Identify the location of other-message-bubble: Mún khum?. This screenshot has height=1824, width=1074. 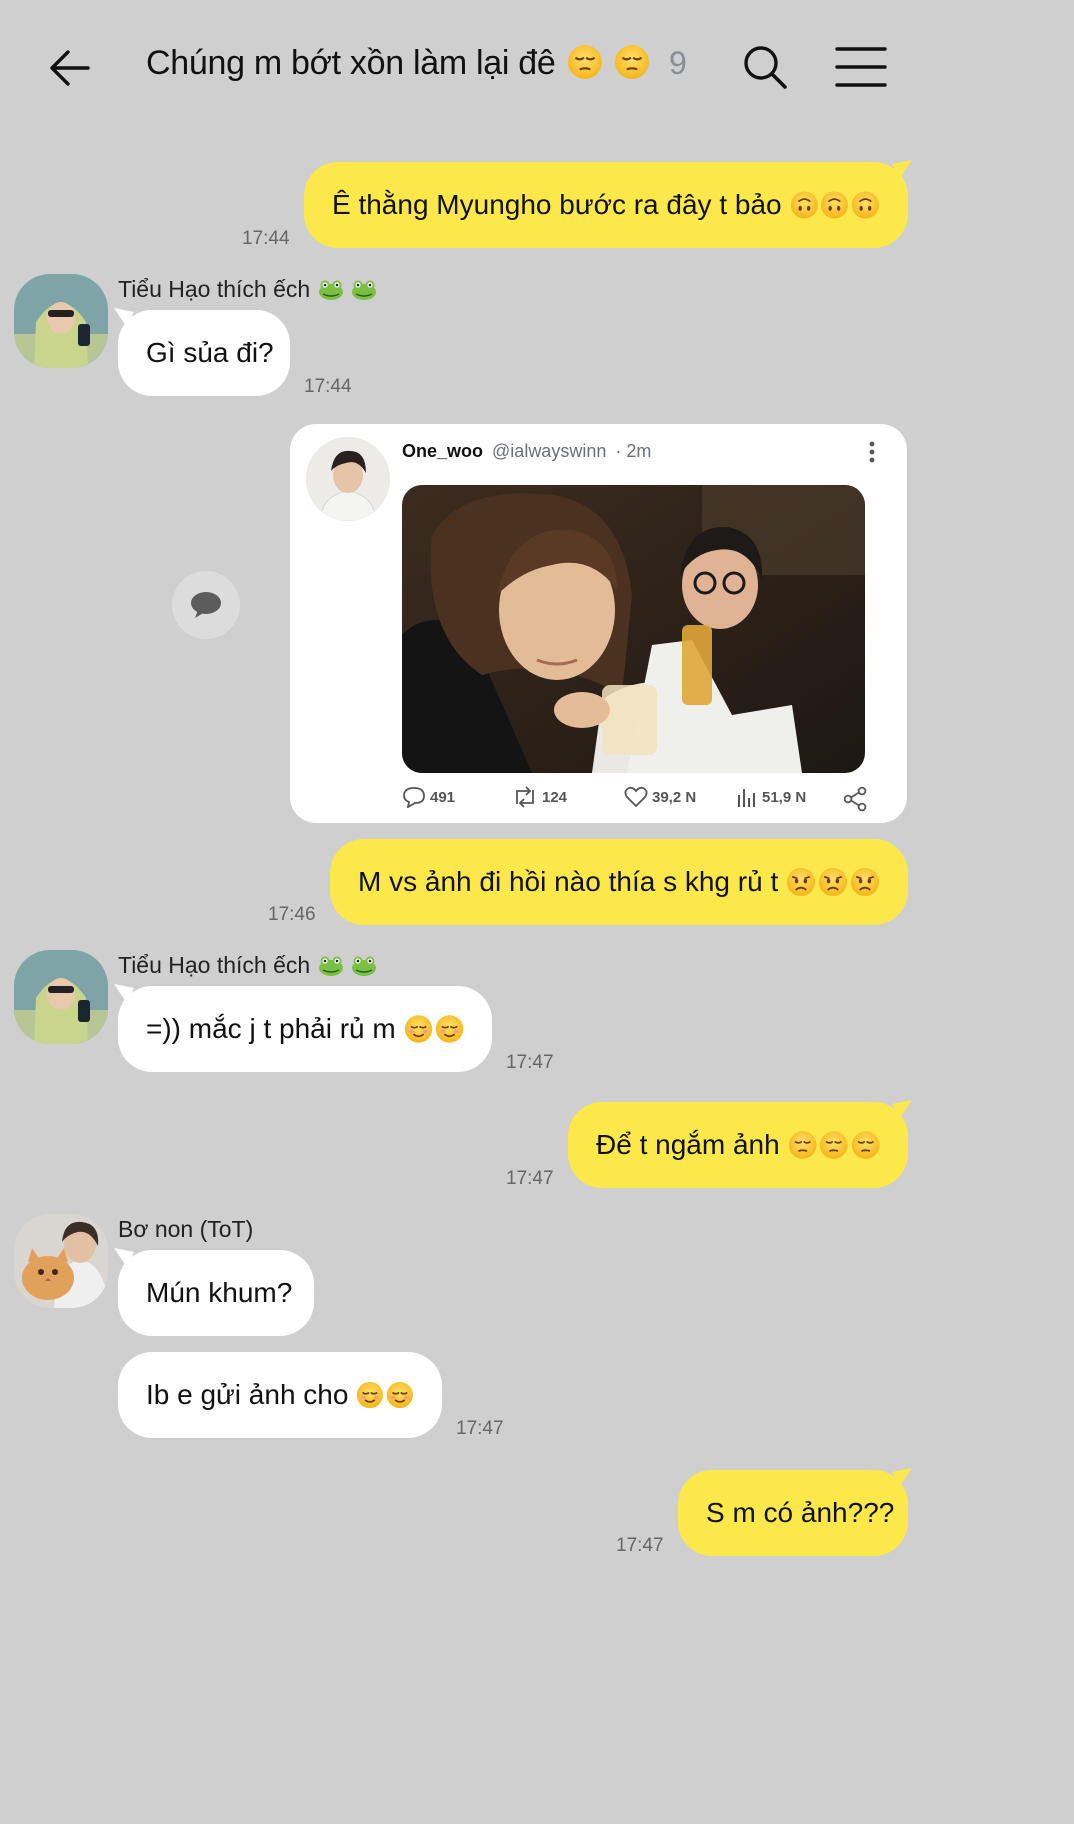
(216, 1293).